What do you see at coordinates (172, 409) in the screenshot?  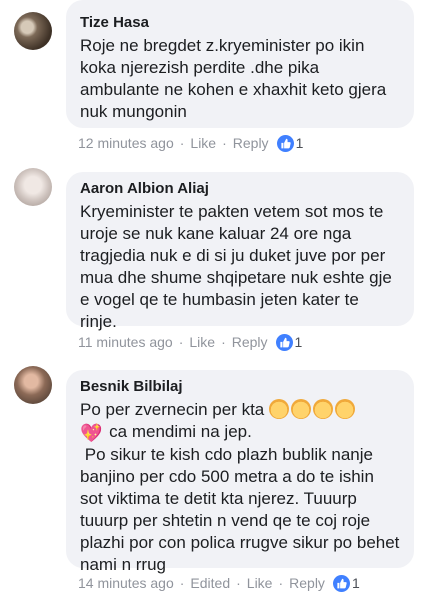 I see `comment-text-line: Po per zvernecin per kta` at bounding box center [172, 409].